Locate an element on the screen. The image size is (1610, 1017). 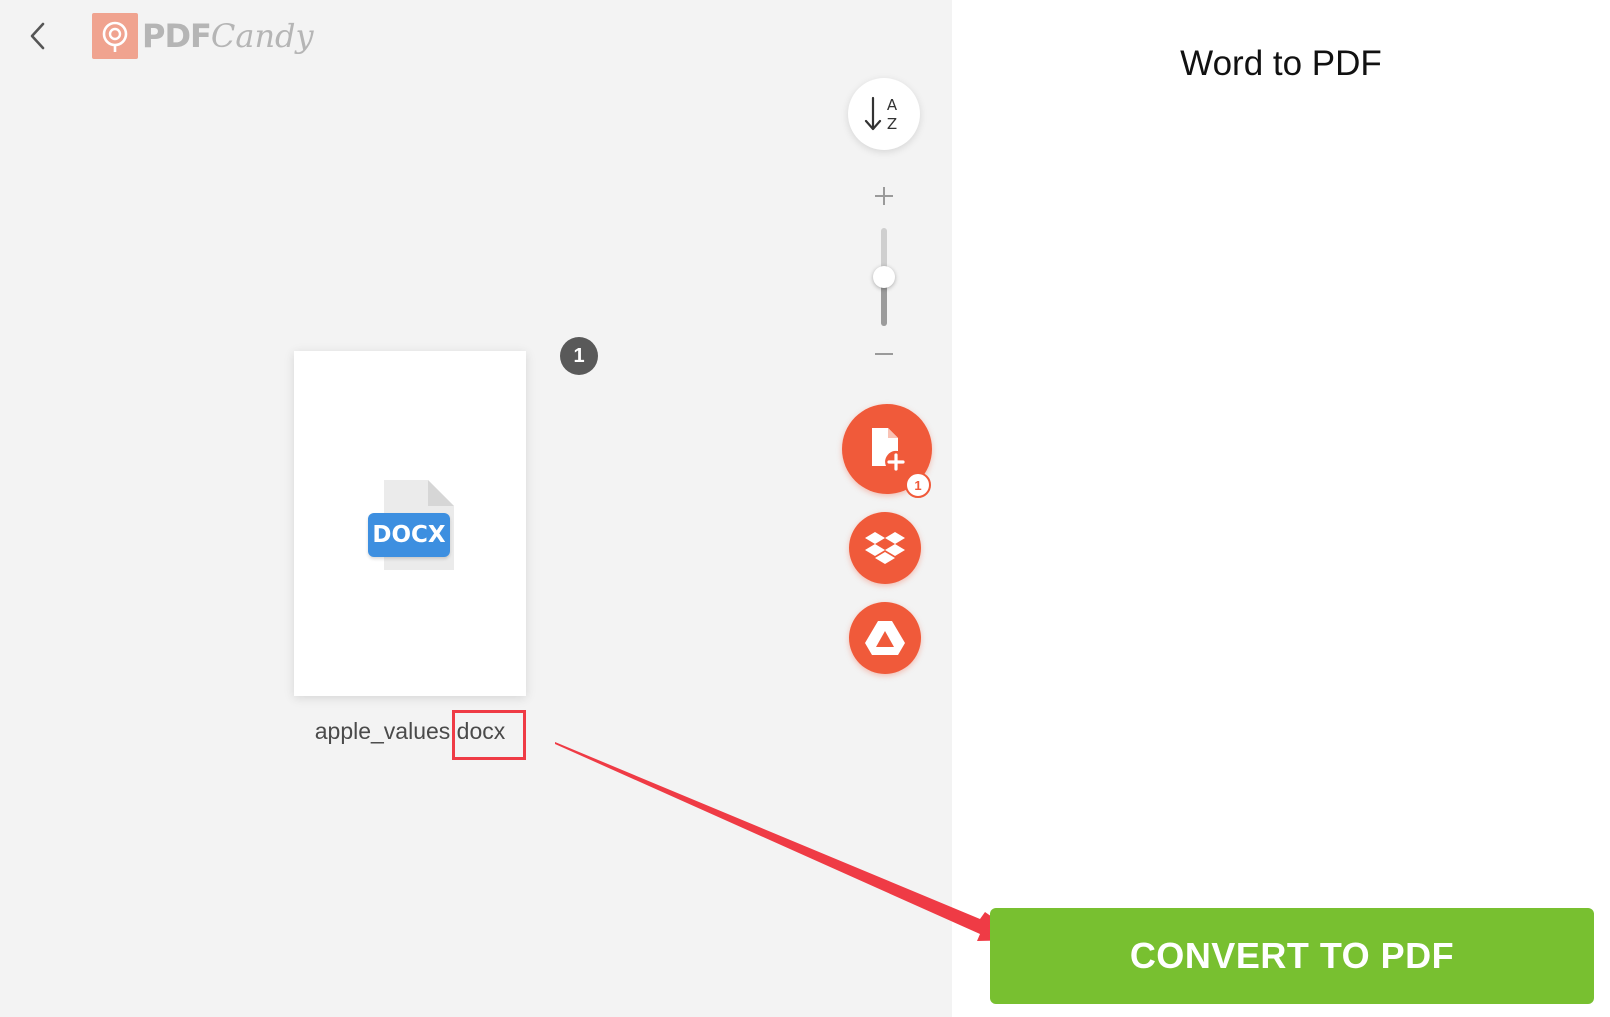
logo-candy-text: Candy is located at coordinates (262, 36).